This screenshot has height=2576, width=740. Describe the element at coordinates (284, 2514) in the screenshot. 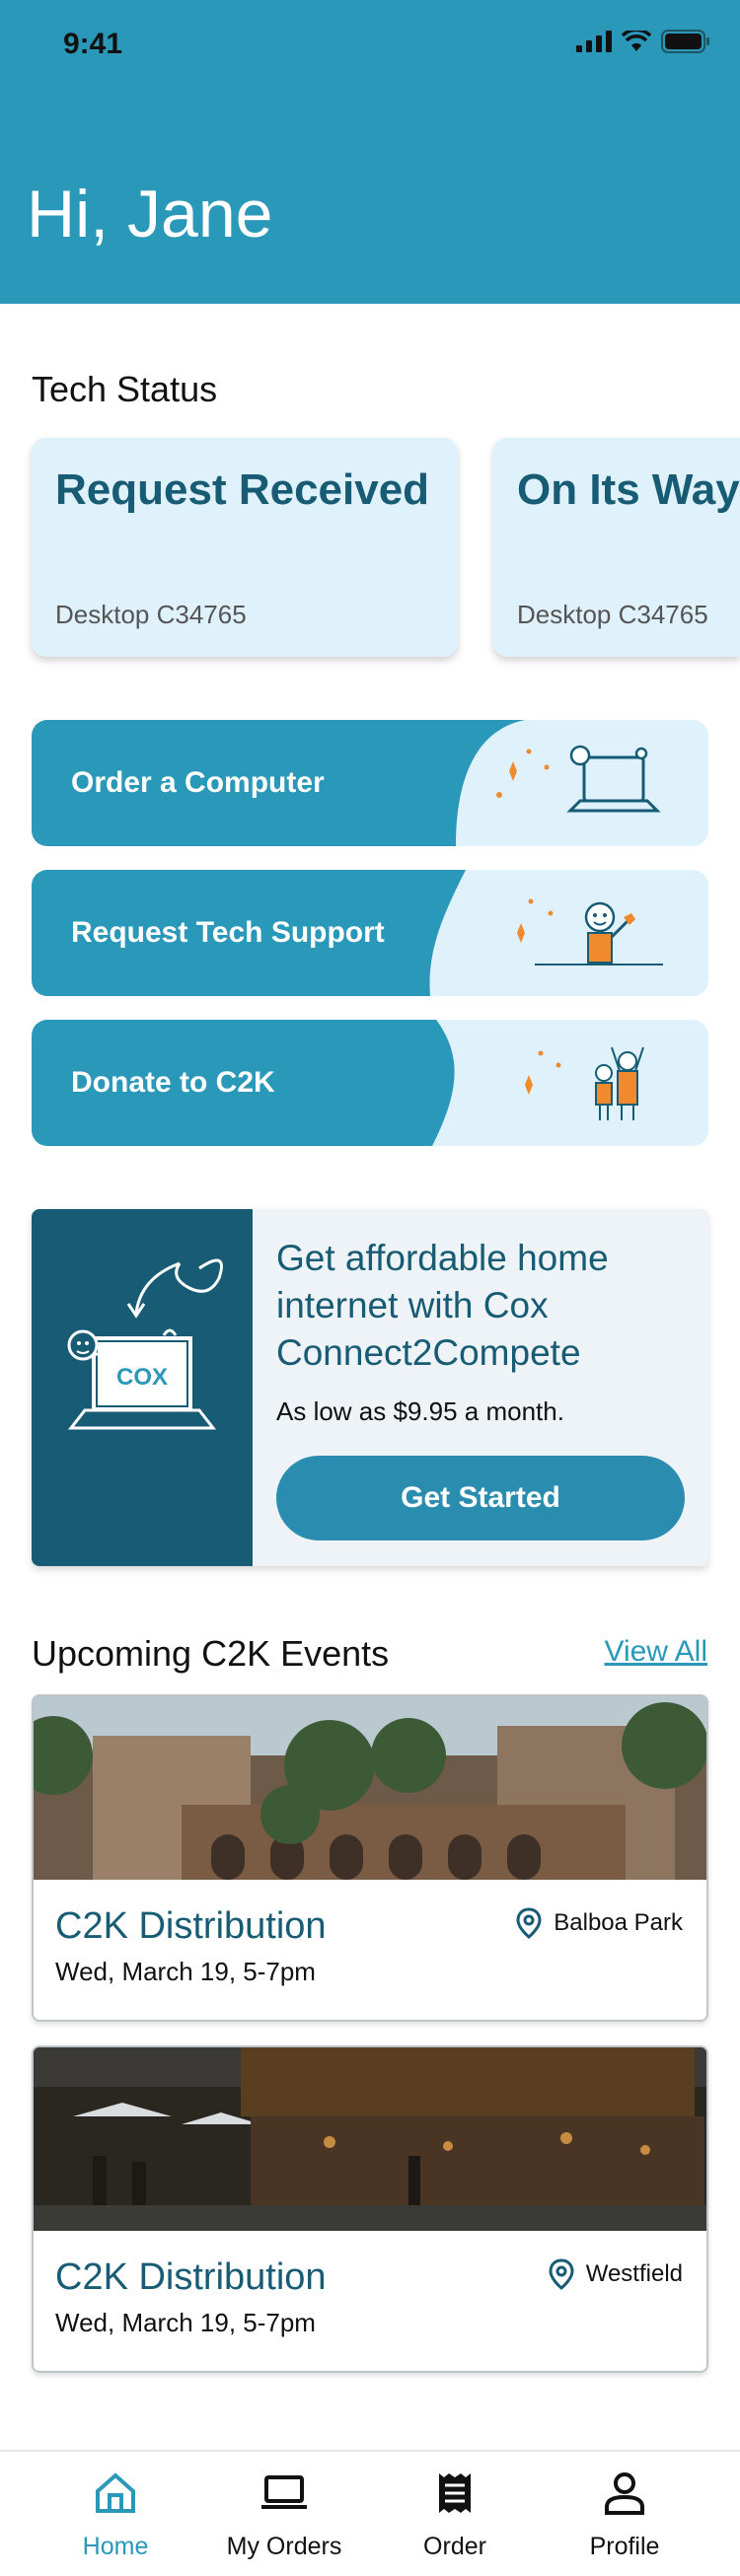

I see `tab-my-orders: My Orders` at that location.